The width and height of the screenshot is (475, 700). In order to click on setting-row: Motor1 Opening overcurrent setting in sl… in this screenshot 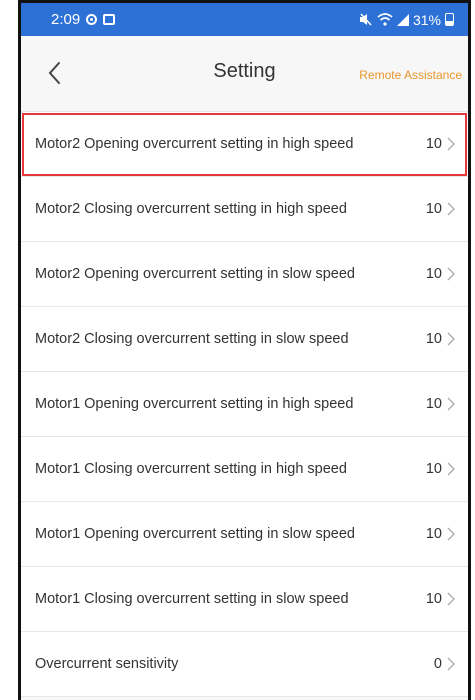, I will do `click(244, 534)`.